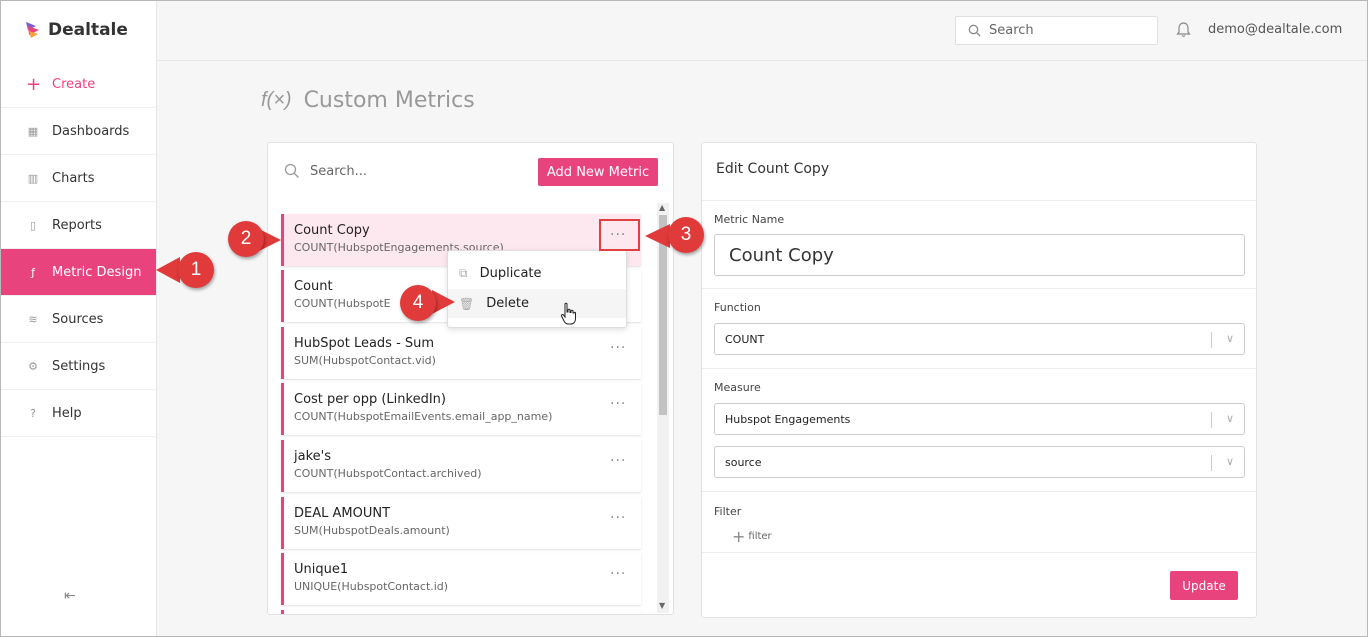 The height and width of the screenshot is (637, 1368). What do you see at coordinates (686, 235) in the screenshot?
I see `callout-badge-3: 3` at bounding box center [686, 235].